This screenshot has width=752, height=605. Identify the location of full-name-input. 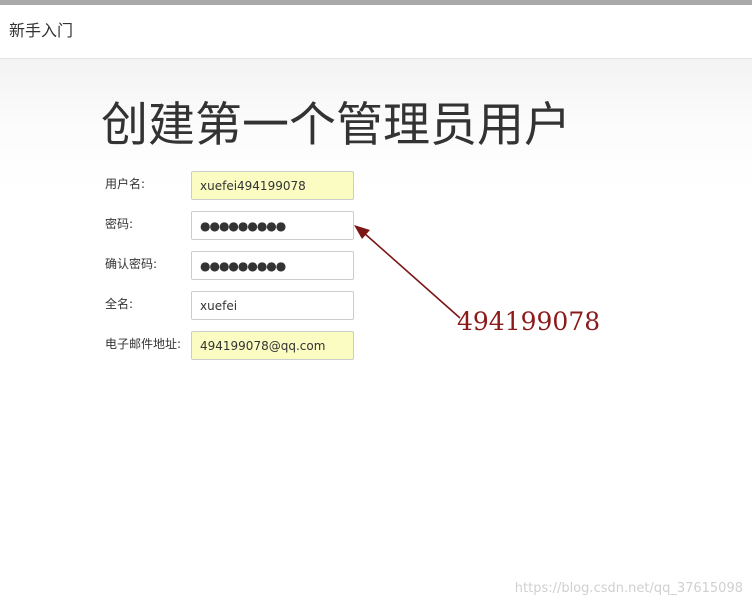
(272, 305).